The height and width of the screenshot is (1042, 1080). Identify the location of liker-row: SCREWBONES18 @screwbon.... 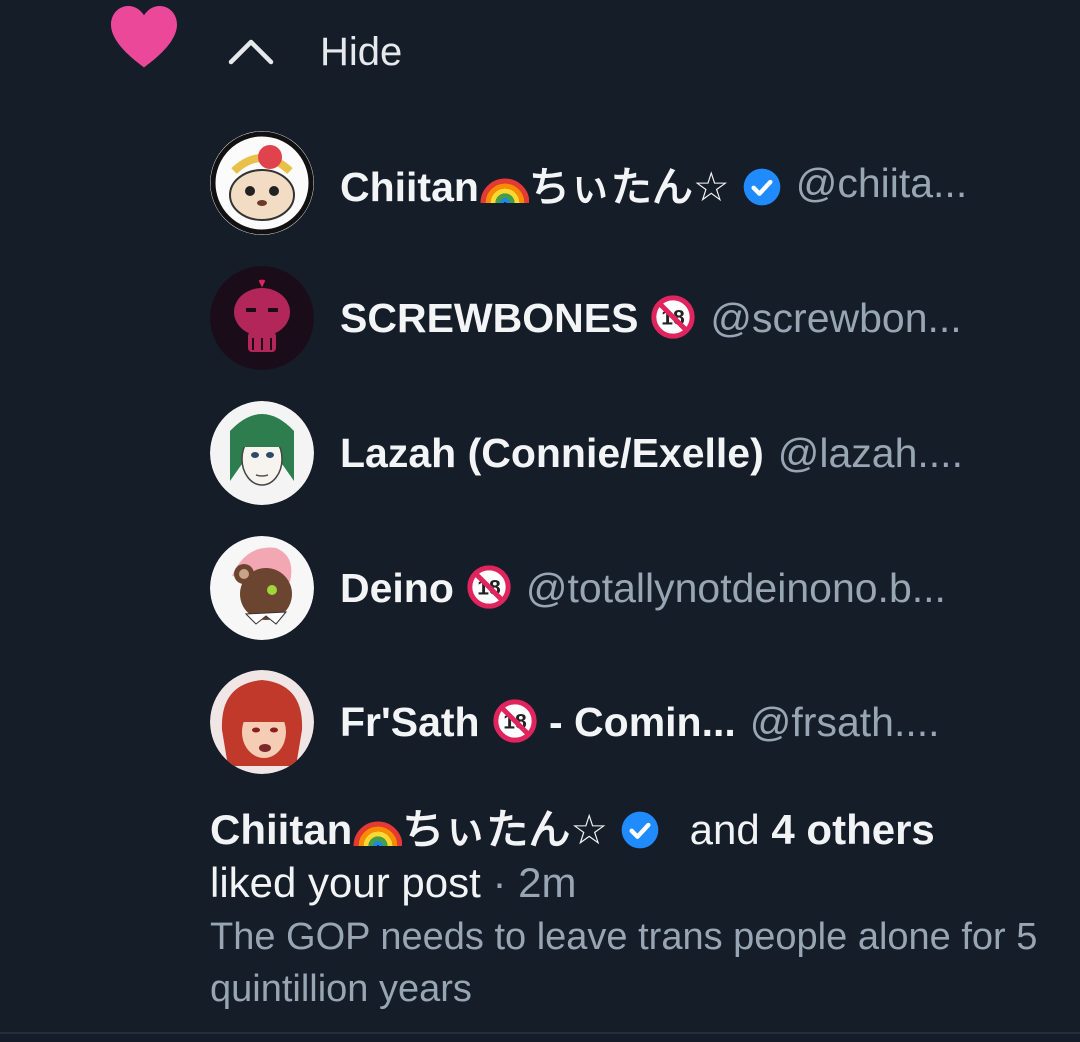
(630, 318).